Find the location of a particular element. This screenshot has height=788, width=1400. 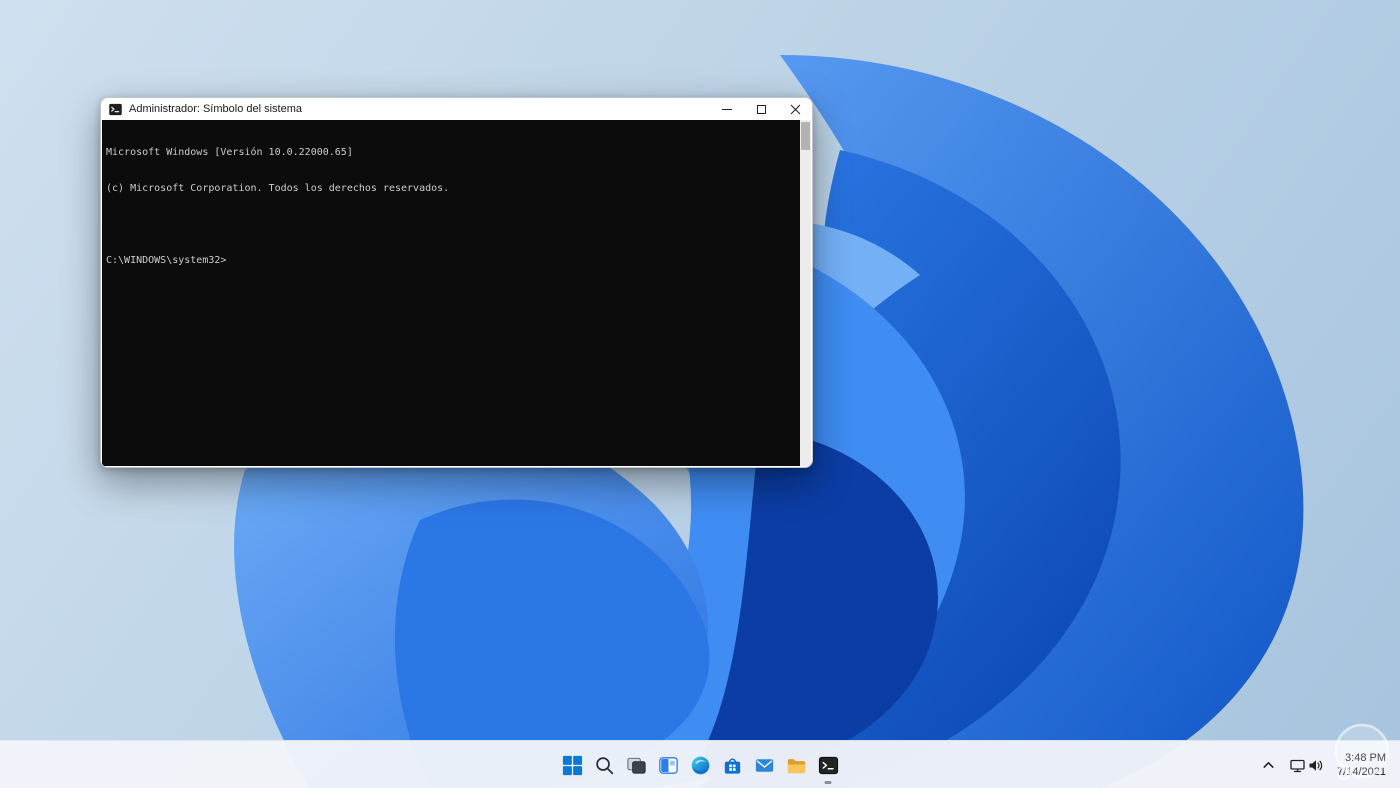

search-button is located at coordinates (604, 765).